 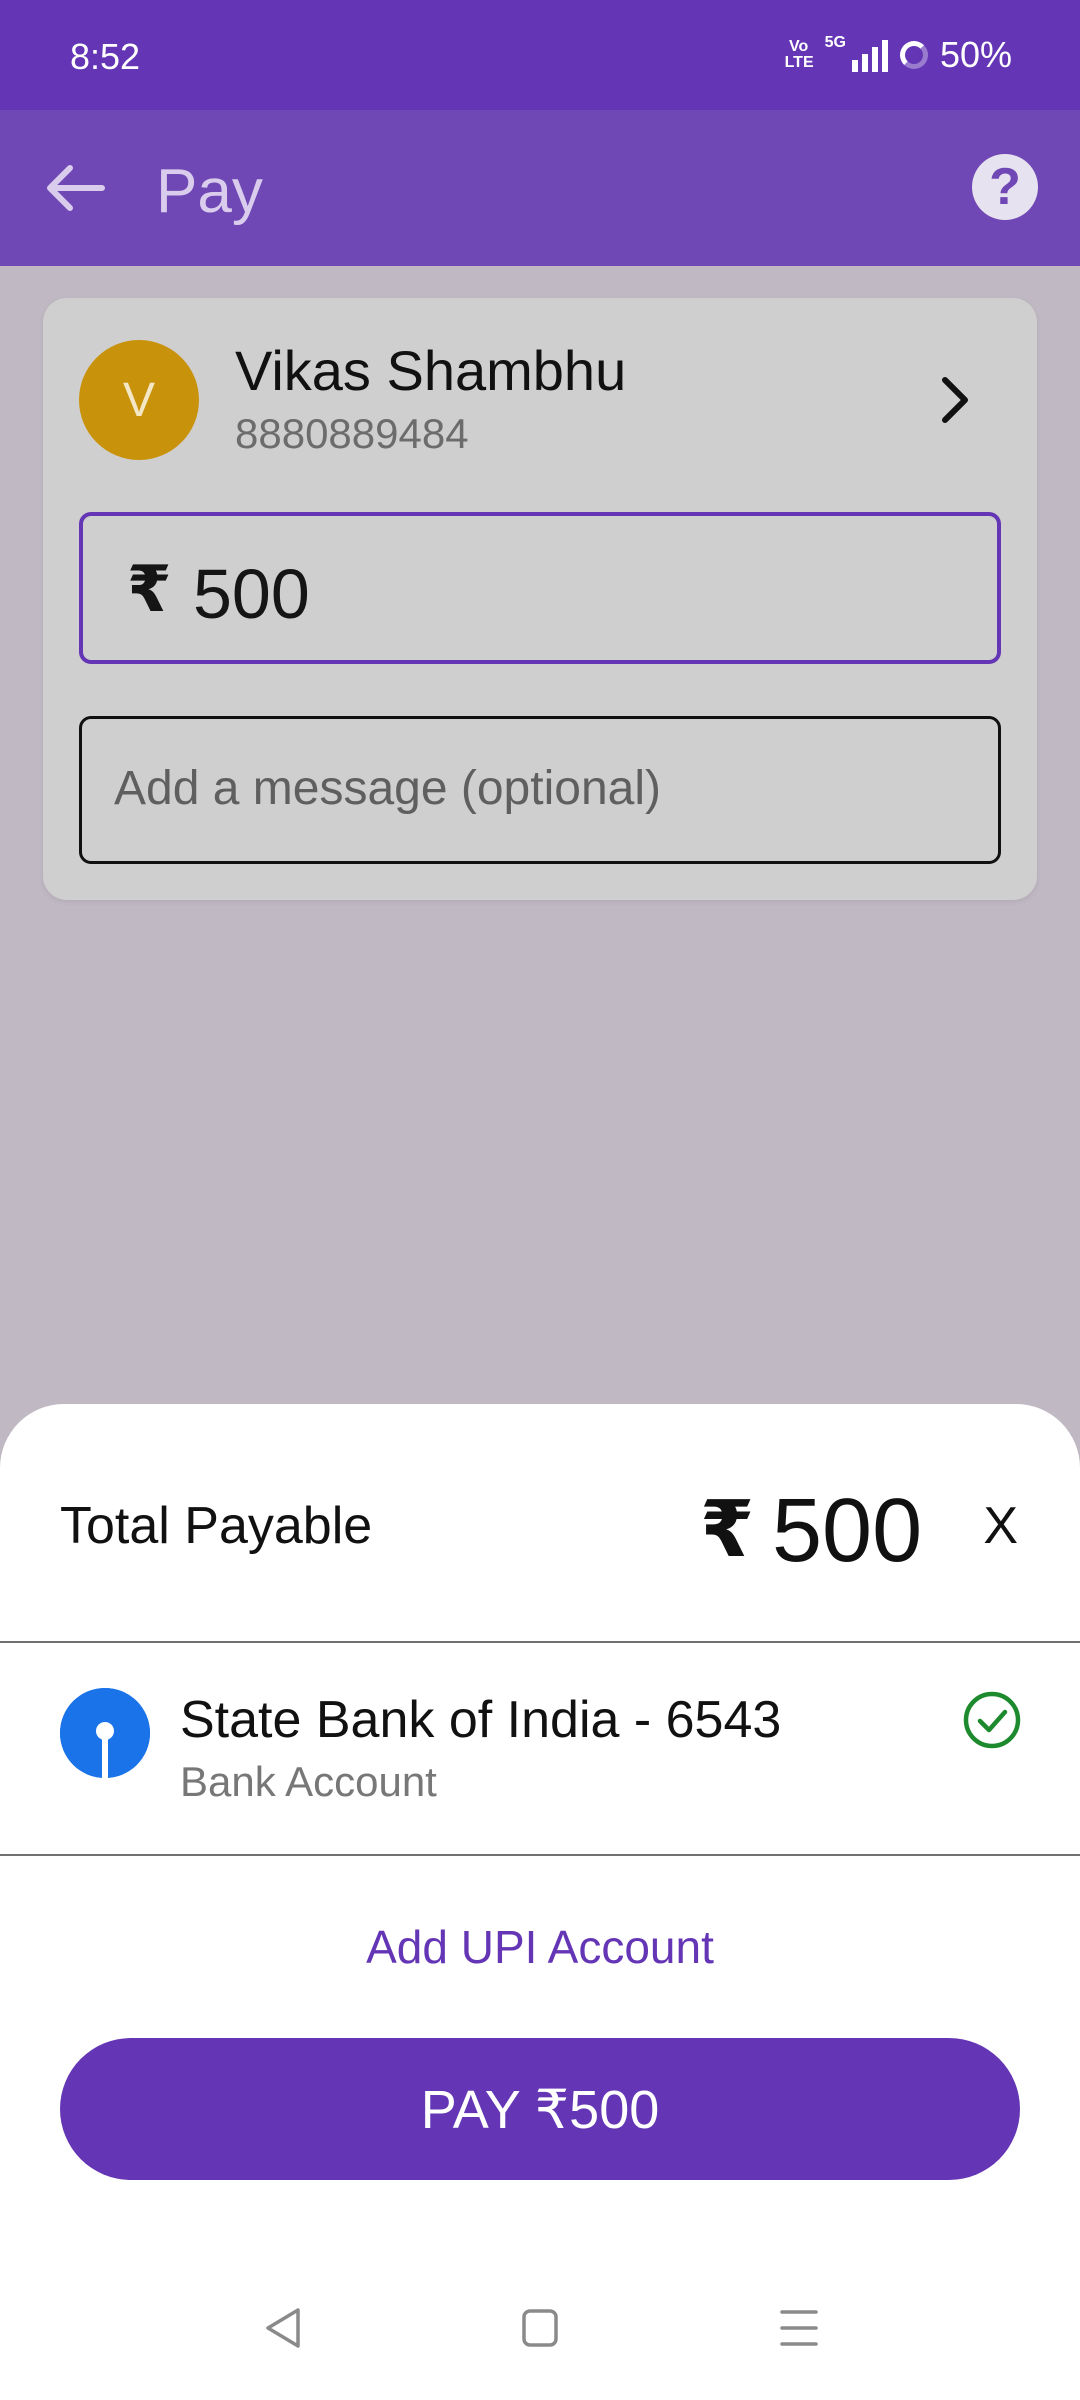 What do you see at coordinates (216, 1526) in the screenshot?
I see `total-payable-label: Total Payable` at bounding box center [216, 1526].